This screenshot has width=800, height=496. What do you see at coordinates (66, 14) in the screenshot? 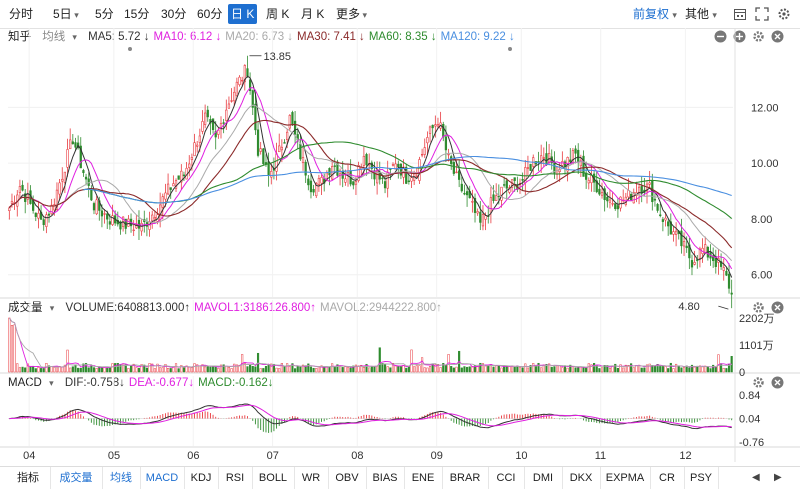
I see `period-tab: 5日 ▾` at bounding box center [66, 14].